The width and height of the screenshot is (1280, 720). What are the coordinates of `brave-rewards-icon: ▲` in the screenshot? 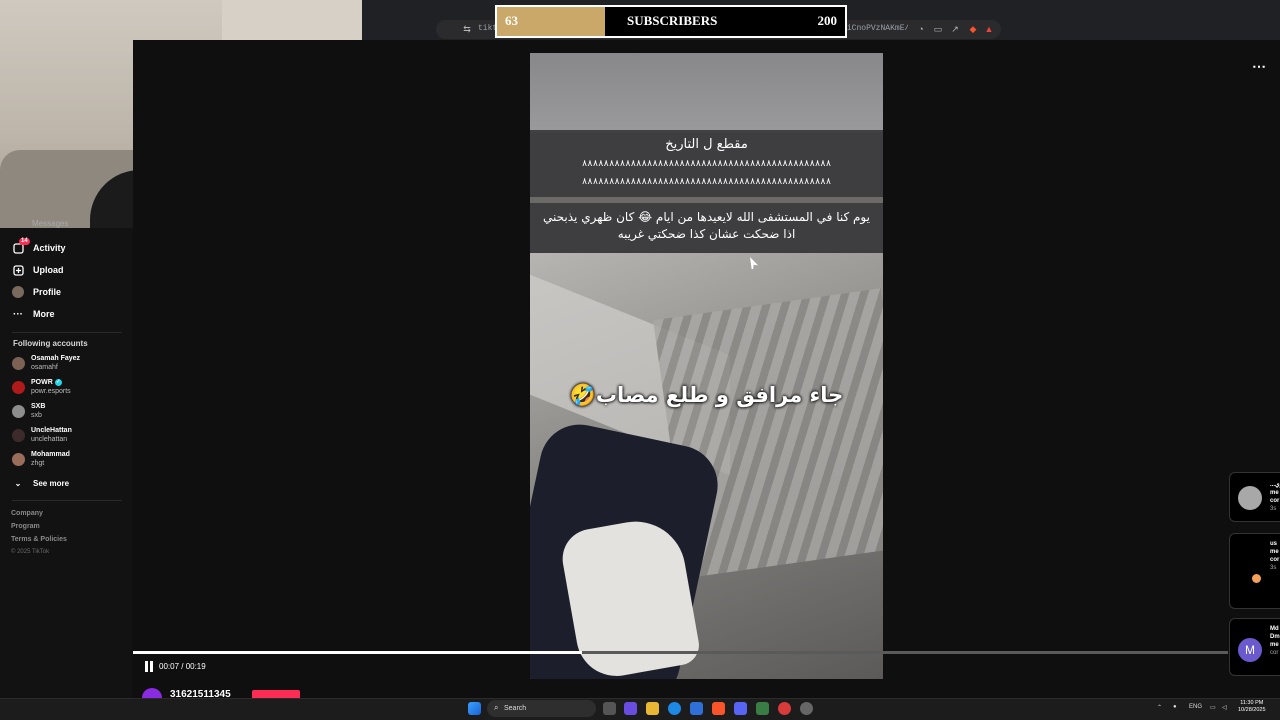 It's located at (989, 29).